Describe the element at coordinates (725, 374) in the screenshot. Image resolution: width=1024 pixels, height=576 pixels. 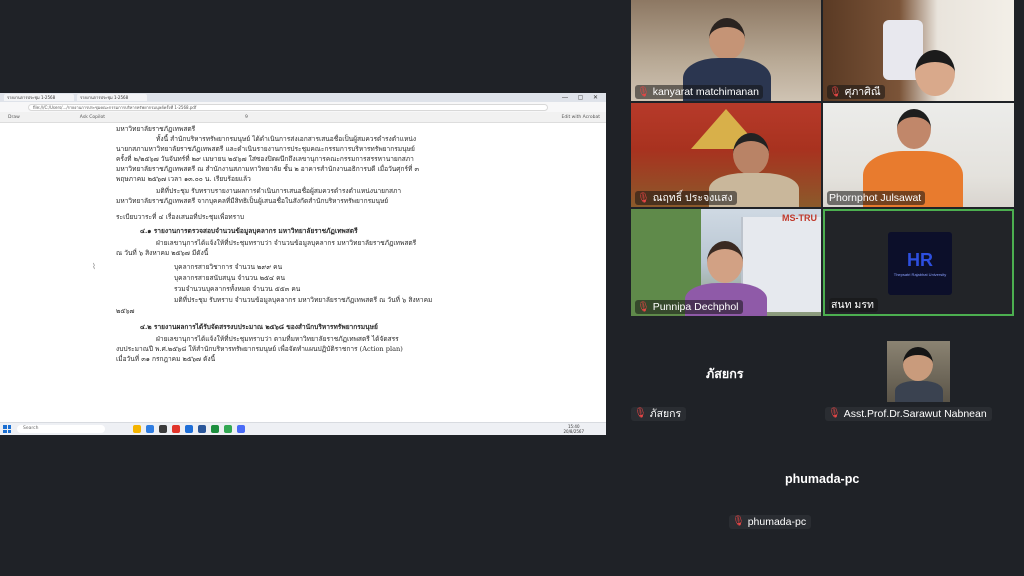
I see `participant-display-name: ภัสยกร` at that location.